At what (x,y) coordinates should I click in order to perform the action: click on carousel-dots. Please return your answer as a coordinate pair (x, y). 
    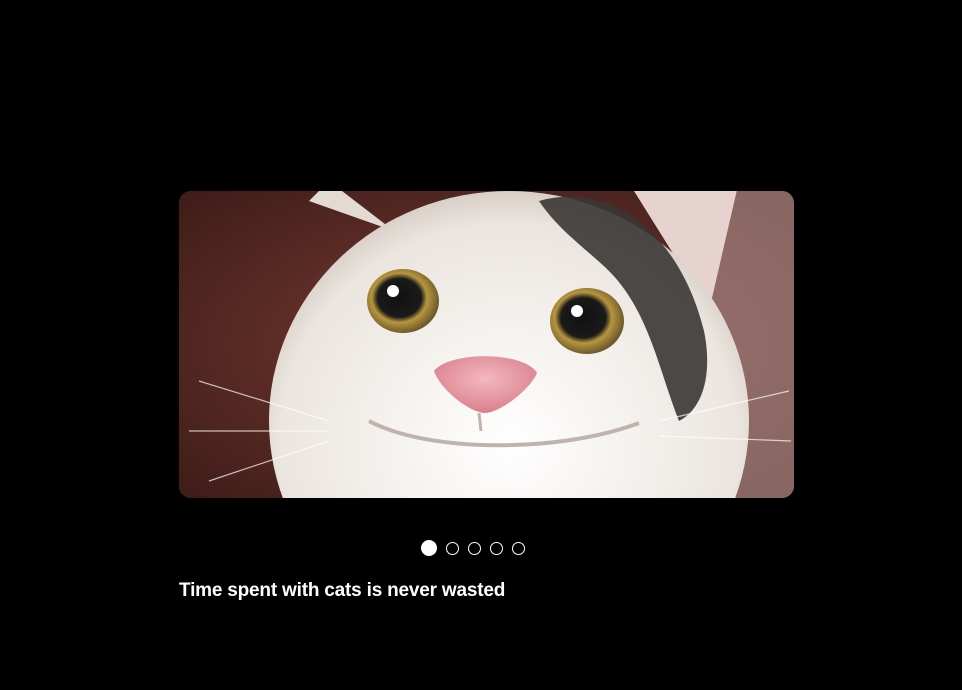
    Looking at the image, I should click on (473, 548).